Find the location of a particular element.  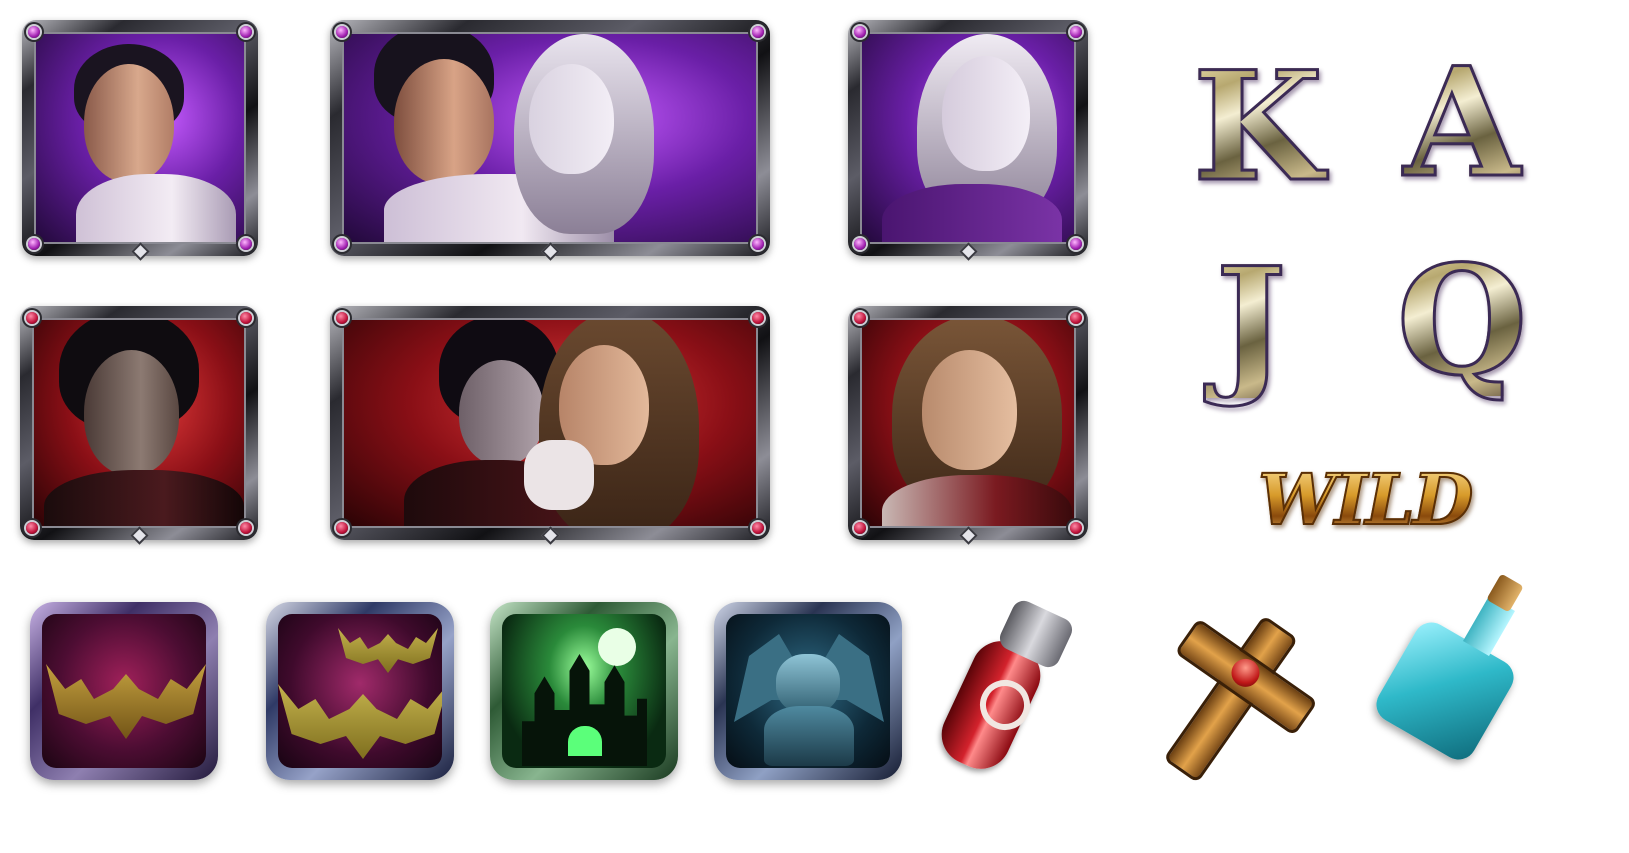

vampire-couple-portrait-icon is located at coordinates (550, 425).